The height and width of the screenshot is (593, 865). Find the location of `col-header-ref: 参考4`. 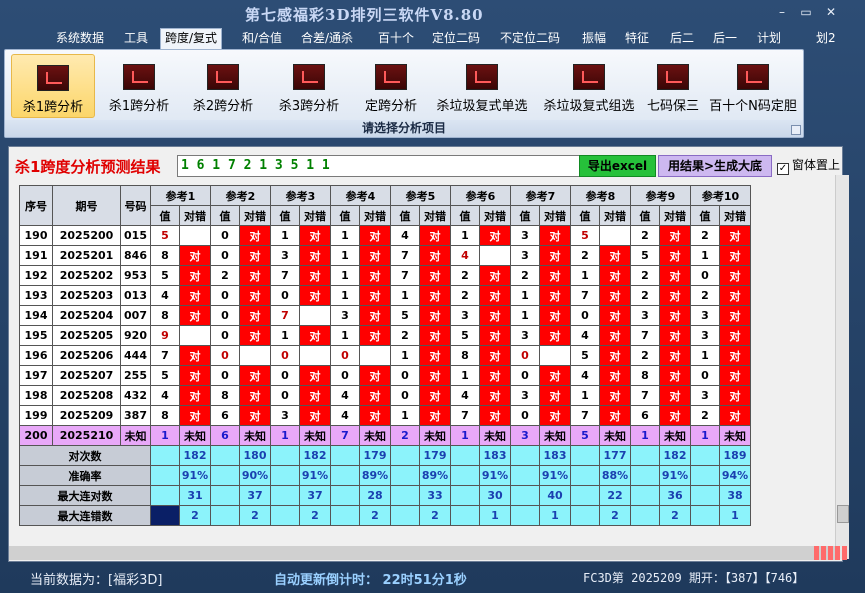

col-header-ref: 参考4 is located at coordinates (360, 195).